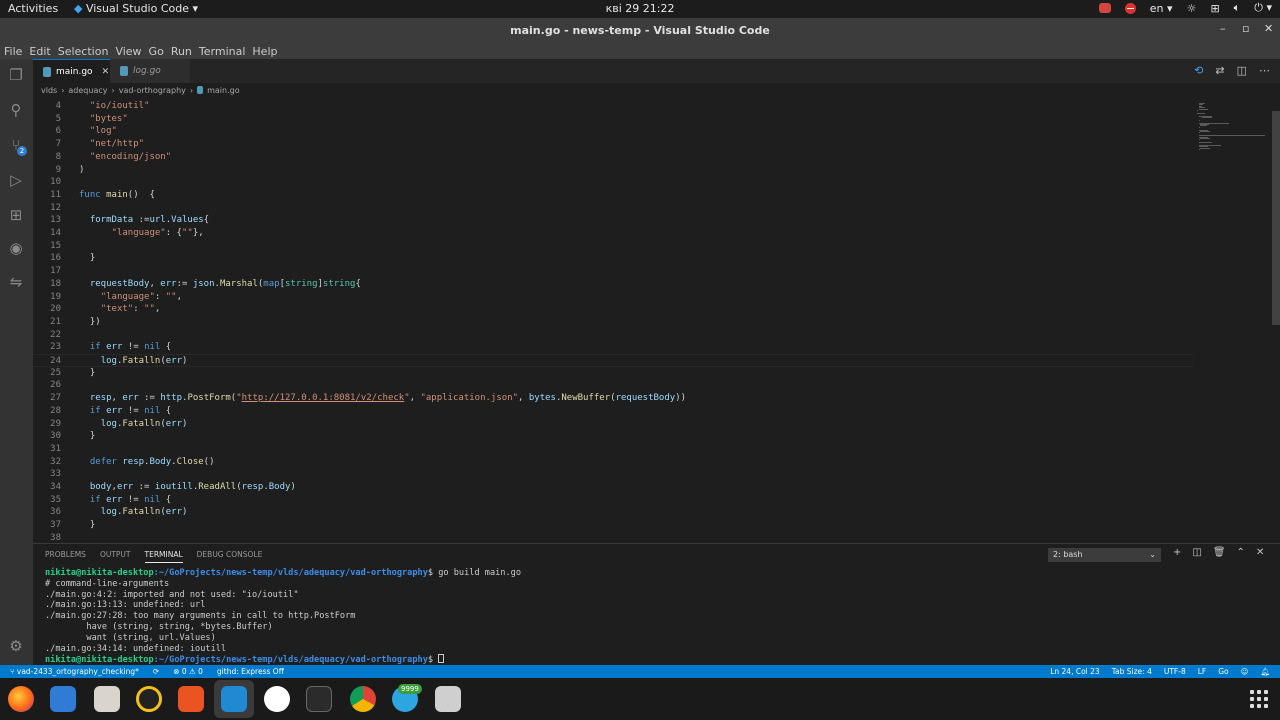 The height and width of the screenshot is (720, 1280). I want to click on more-actions-icon: ⋯, so click(1264, 70).